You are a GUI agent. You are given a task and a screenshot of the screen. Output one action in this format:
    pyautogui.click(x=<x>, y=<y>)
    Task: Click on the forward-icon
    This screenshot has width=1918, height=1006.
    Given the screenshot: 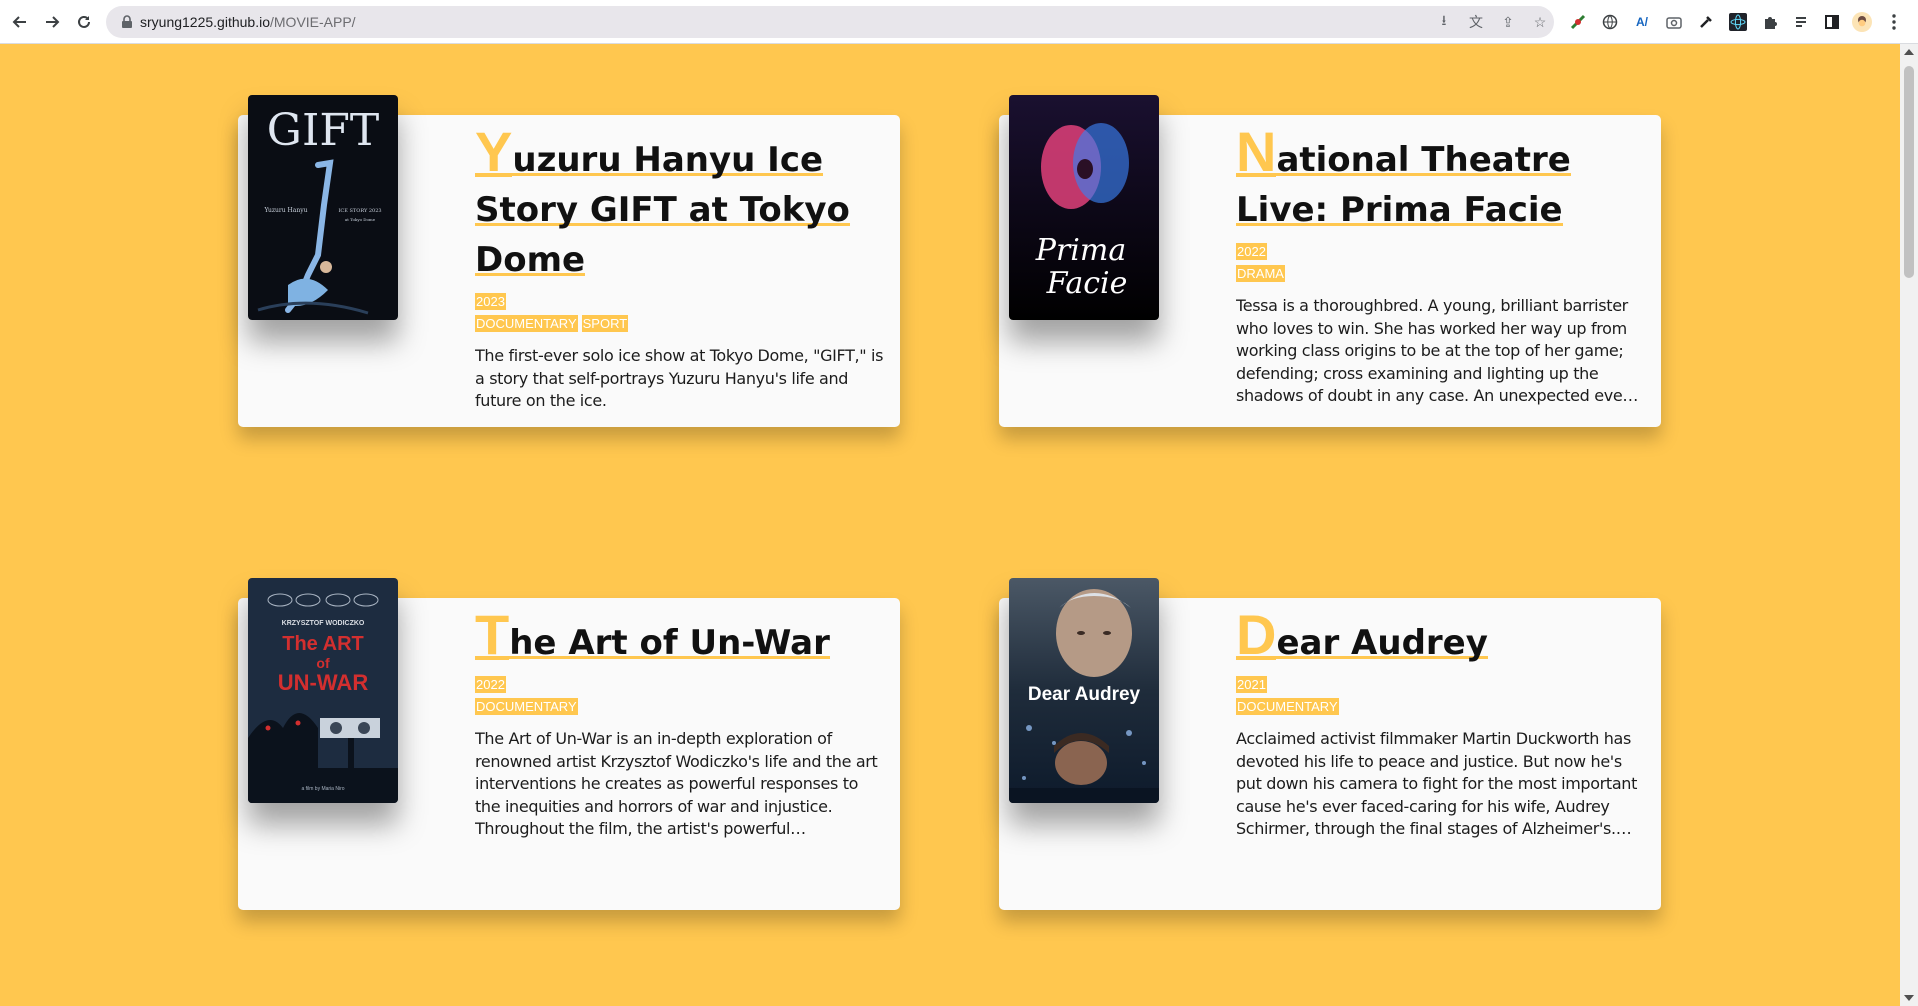 What is the action you would take?
    pyautogui.click(x=52, y=22)
    